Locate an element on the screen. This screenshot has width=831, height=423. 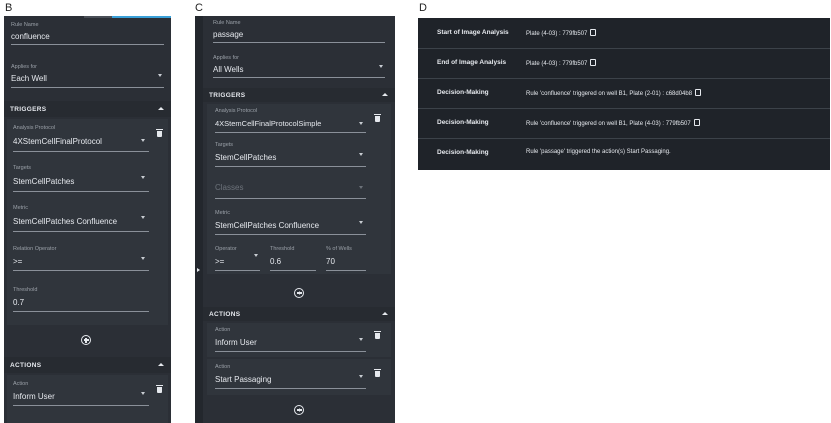
expand-arrow-icon is located at coordinates (198, 270).